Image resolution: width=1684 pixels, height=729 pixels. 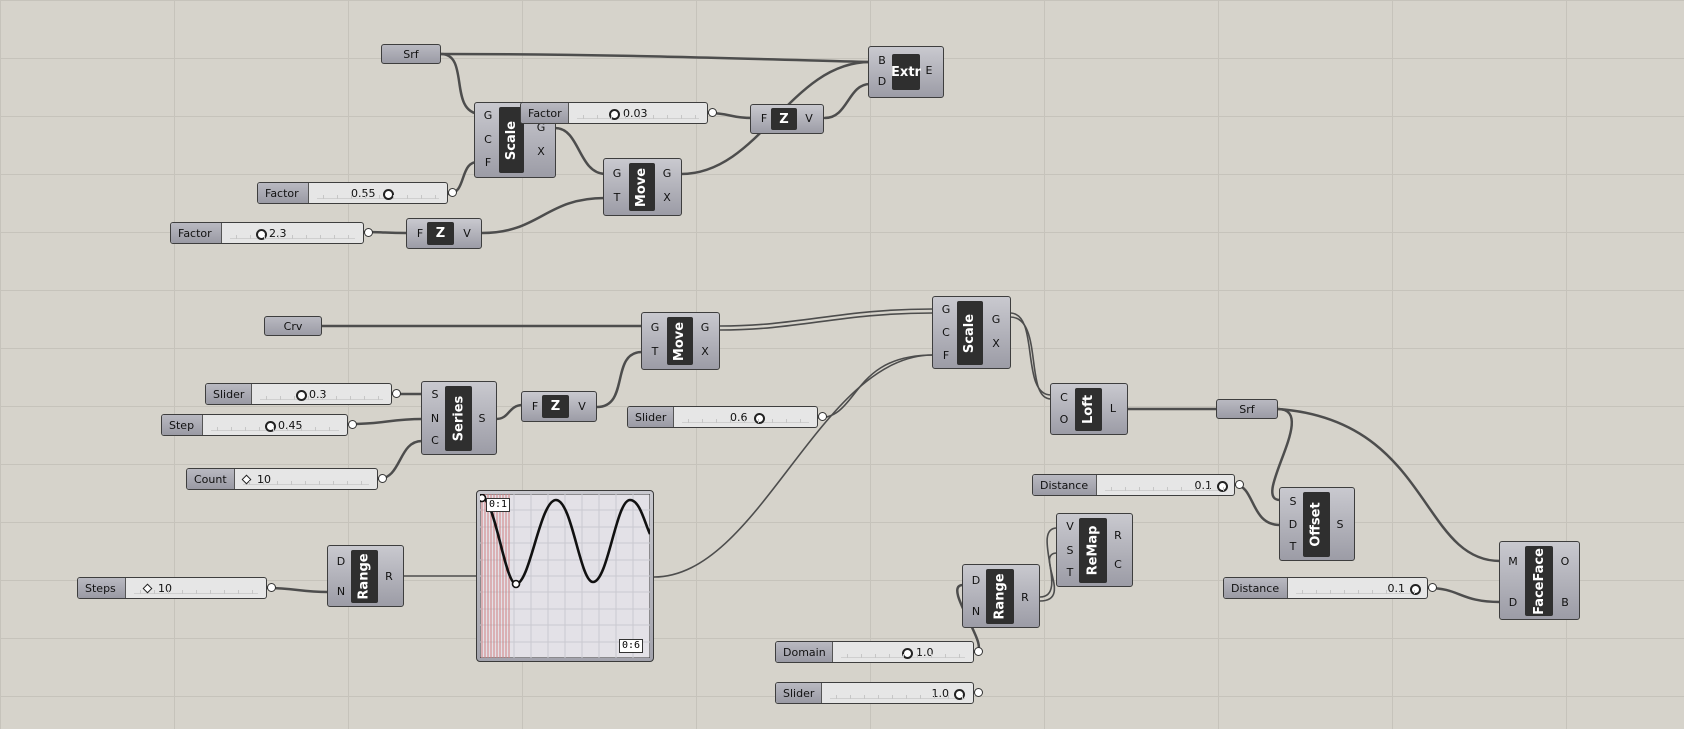 What do you see at coordinates (176, 588) in the screenshot?
I see `steps-slider: Steps 10` at bounding box center [176, 588].